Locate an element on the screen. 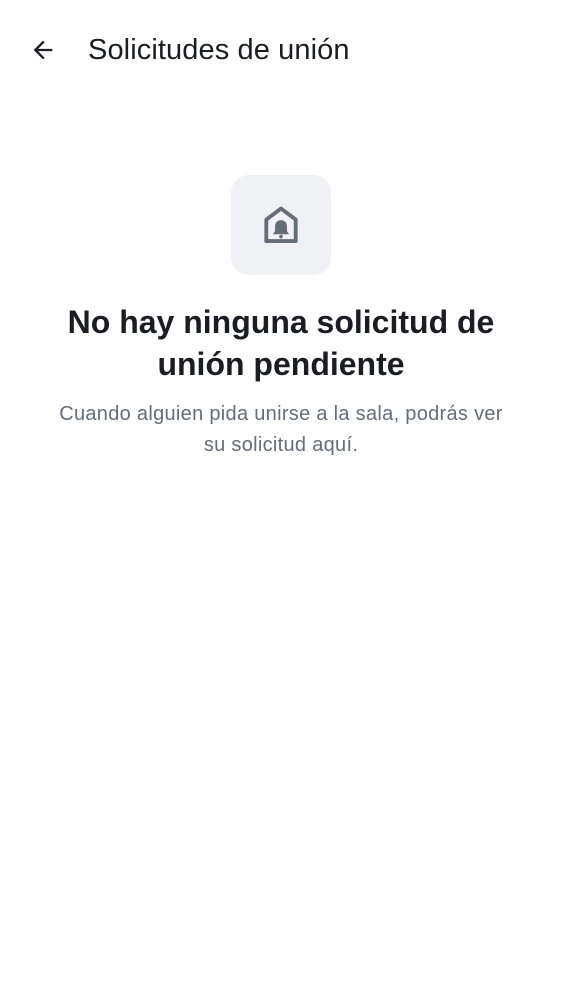  top-app-bar: Solicitudes de unión is located at coordinates (281, 50).